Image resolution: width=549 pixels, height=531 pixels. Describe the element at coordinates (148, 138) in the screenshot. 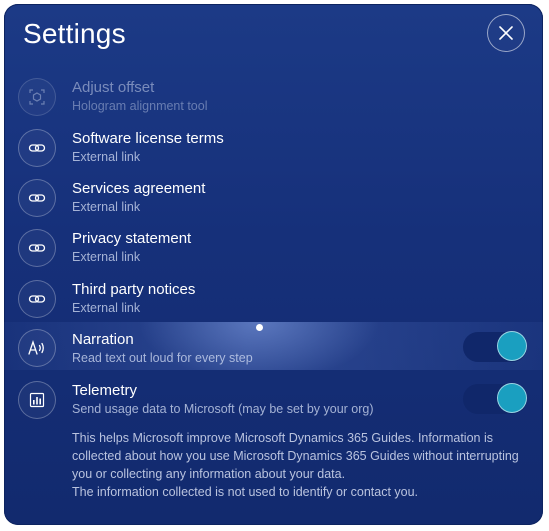

I see `software-license-label: Software license terms` at that location.